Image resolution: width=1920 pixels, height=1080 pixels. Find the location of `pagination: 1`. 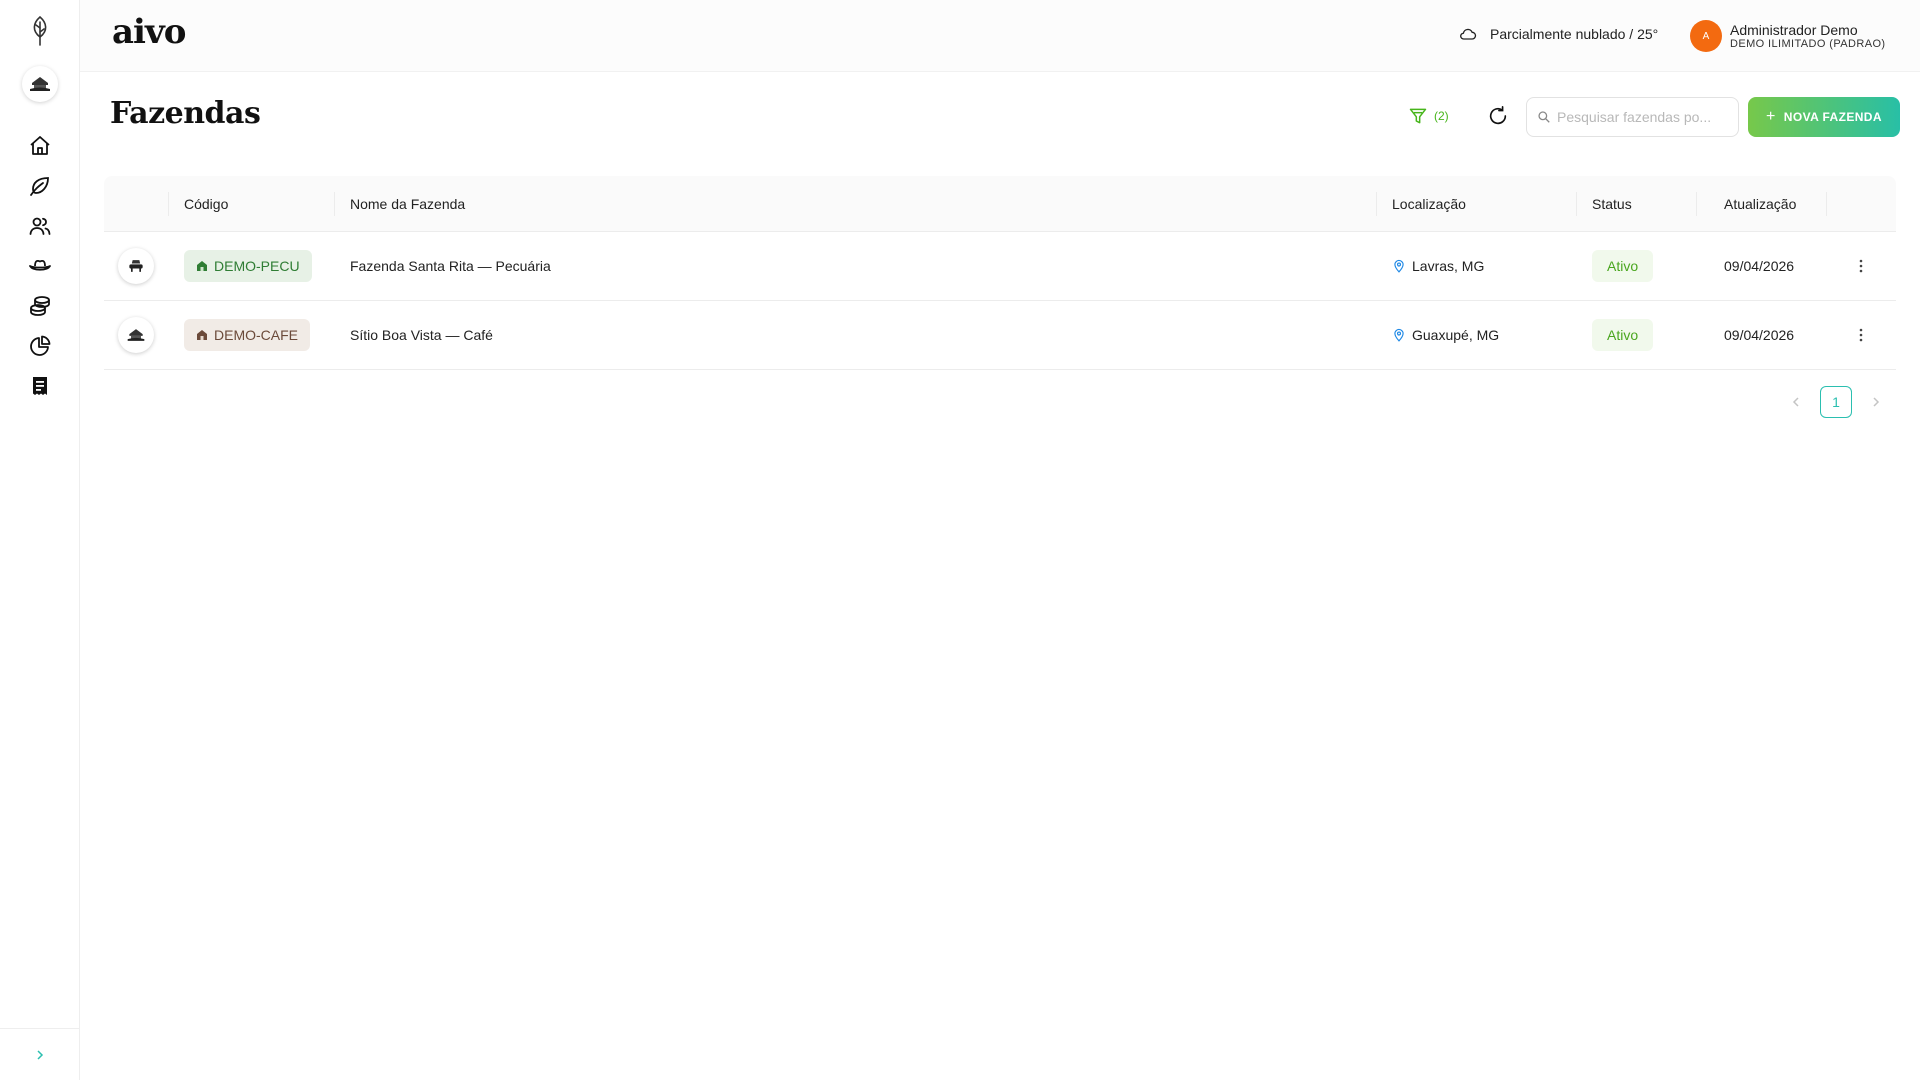

pagination: 1 is located at coordinates (1836, 402).